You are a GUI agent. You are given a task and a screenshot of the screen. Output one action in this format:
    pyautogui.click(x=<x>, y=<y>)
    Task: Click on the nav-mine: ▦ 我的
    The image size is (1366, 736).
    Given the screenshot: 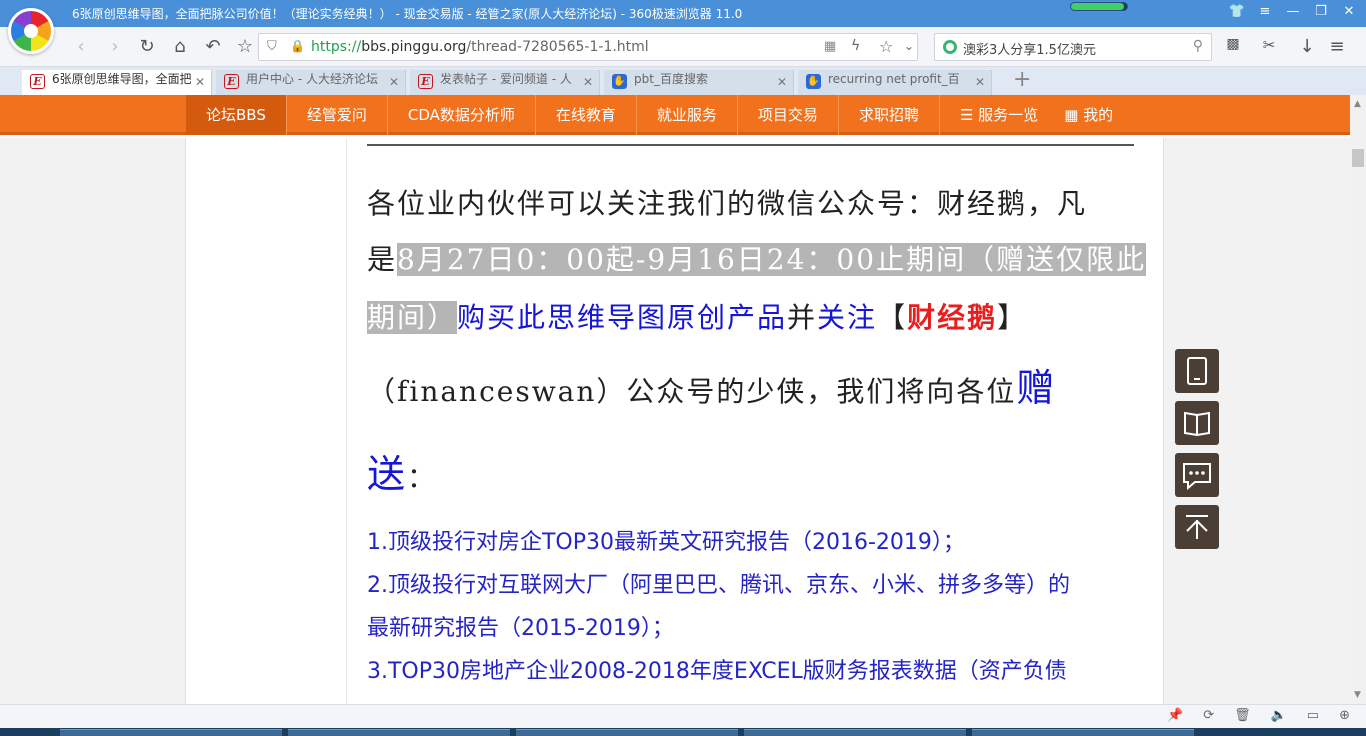 What is the action you would take?
    pyautogui.click(x=1095, y=115)
    